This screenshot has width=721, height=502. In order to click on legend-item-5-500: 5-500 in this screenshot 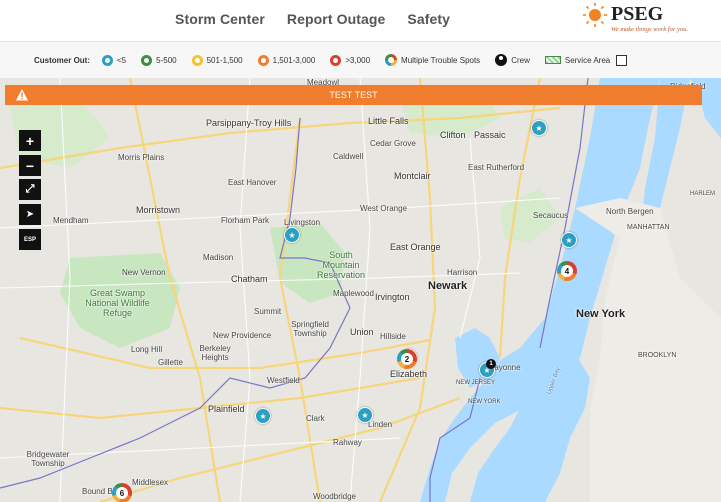, I will do `click(159, 60)`.